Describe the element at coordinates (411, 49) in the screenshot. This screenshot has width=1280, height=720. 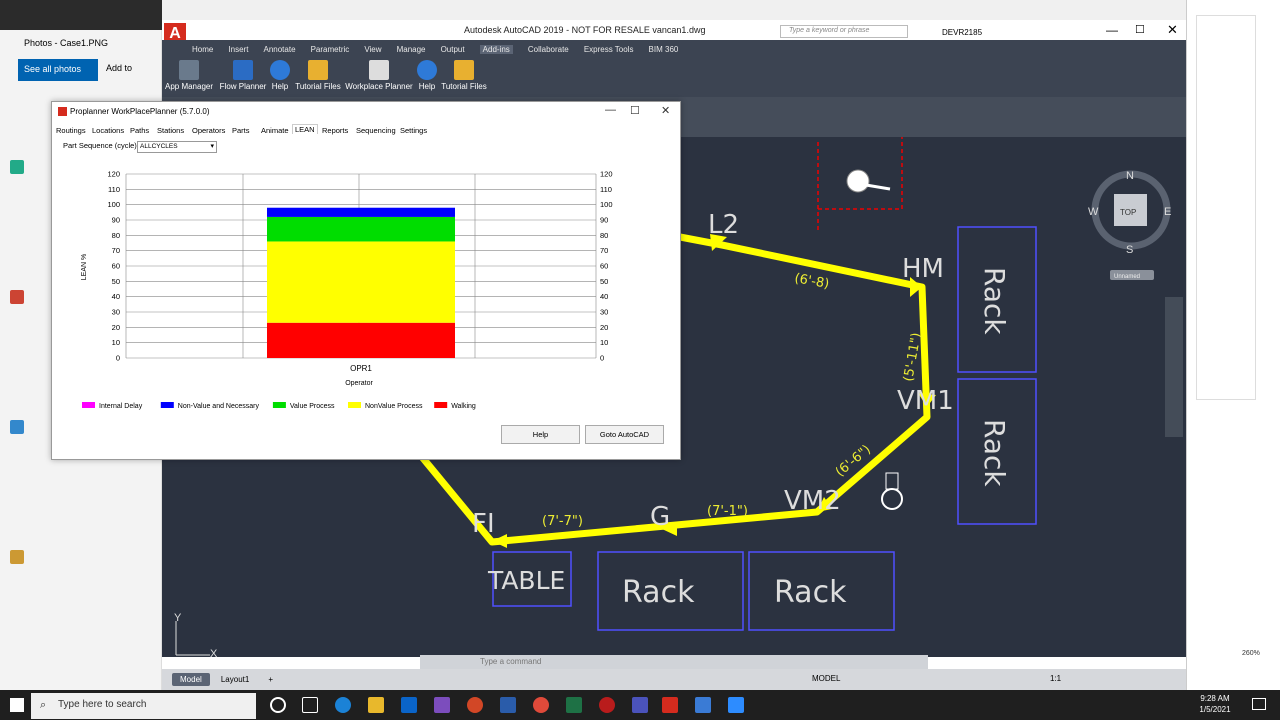
I see `tab-manage: Manage` at that location.